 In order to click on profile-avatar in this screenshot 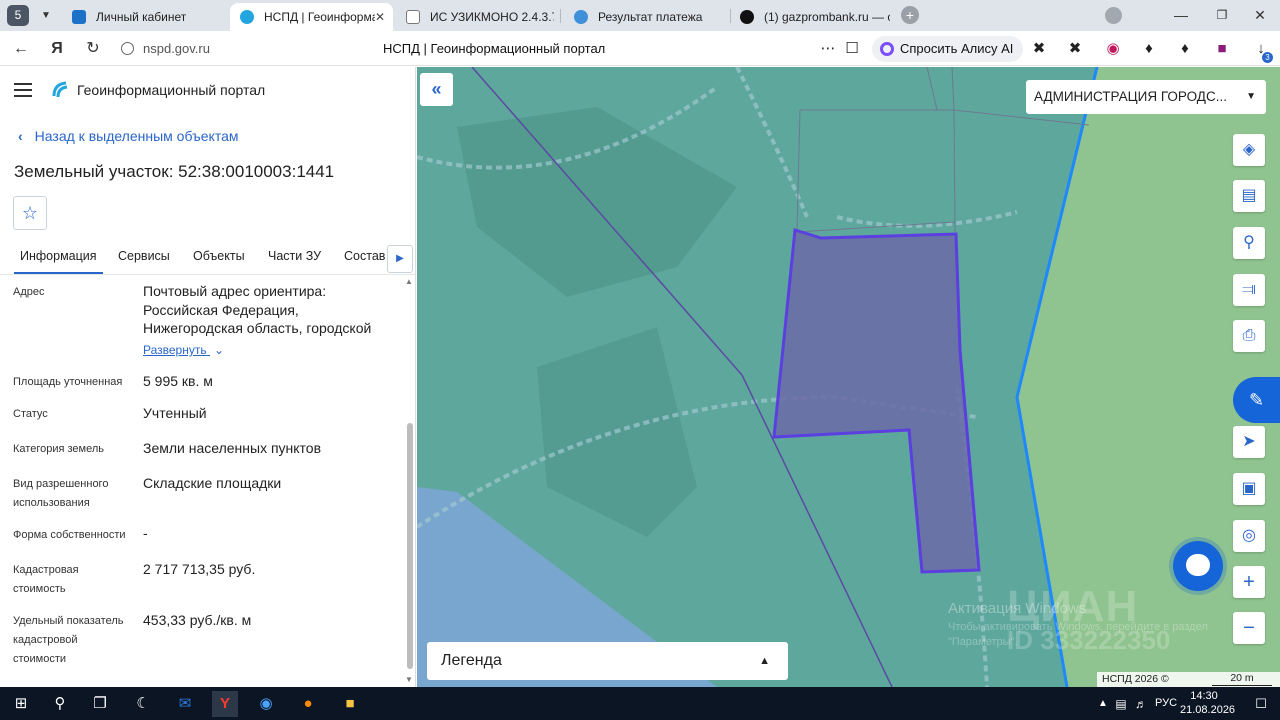, I will do `click(1113, 15)`.